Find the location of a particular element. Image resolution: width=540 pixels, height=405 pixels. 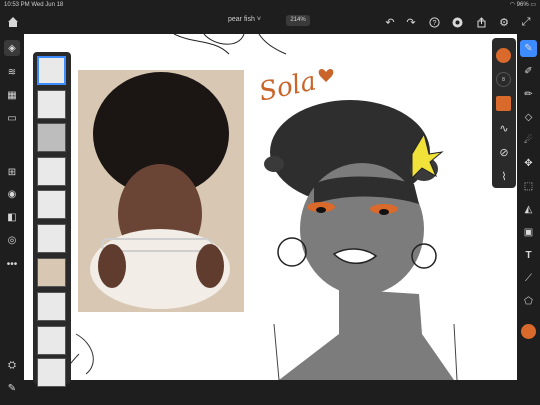

eyedropper-icon: ✎ is located at coordinates (12, 388).